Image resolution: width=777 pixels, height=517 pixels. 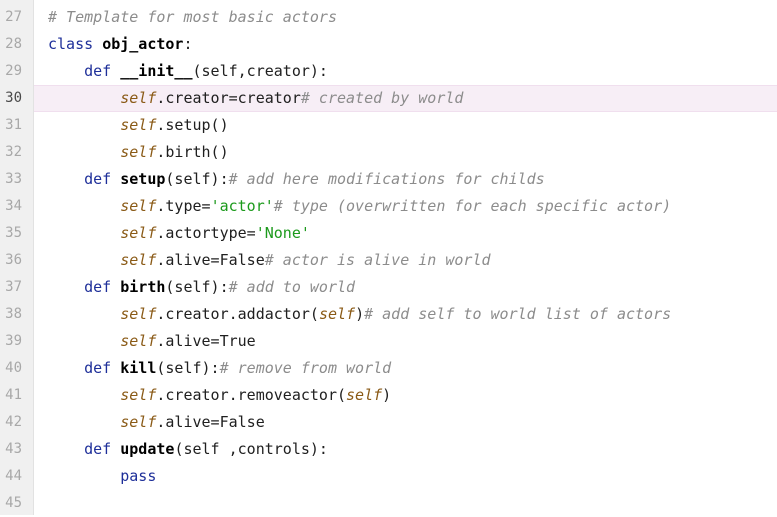 I want to click on code-text: self.creator.removeactor(self), so click(x=219, y=395).